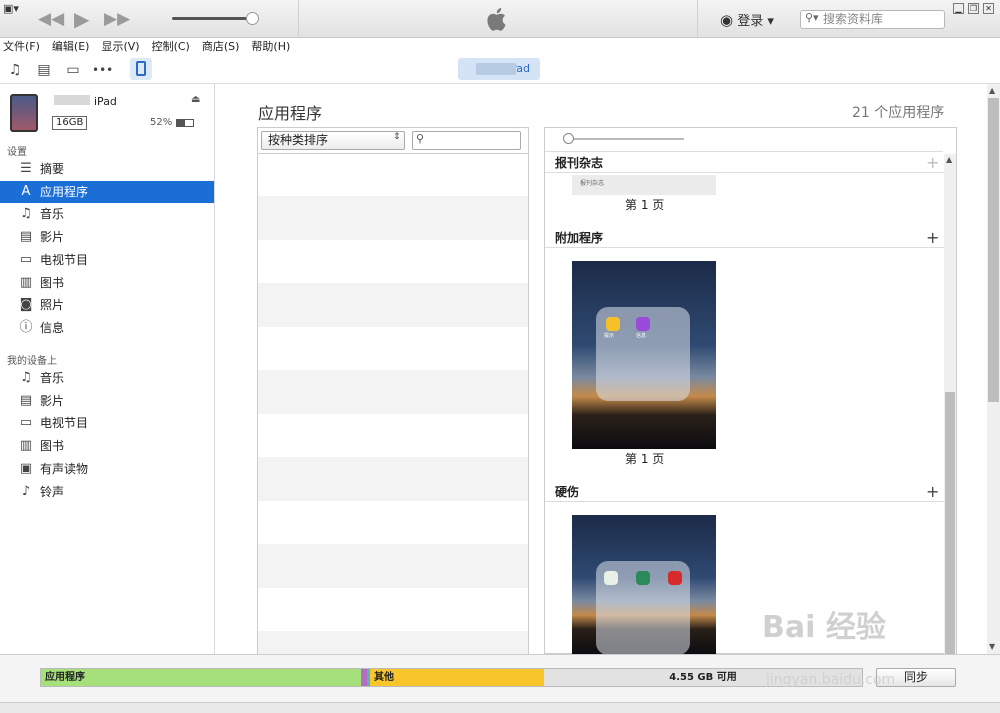 The image size is (1000, 713). Describe the element at coordinates (51, 19) in the screenshot. I see `rewind-icon: ◀◀` at that location.